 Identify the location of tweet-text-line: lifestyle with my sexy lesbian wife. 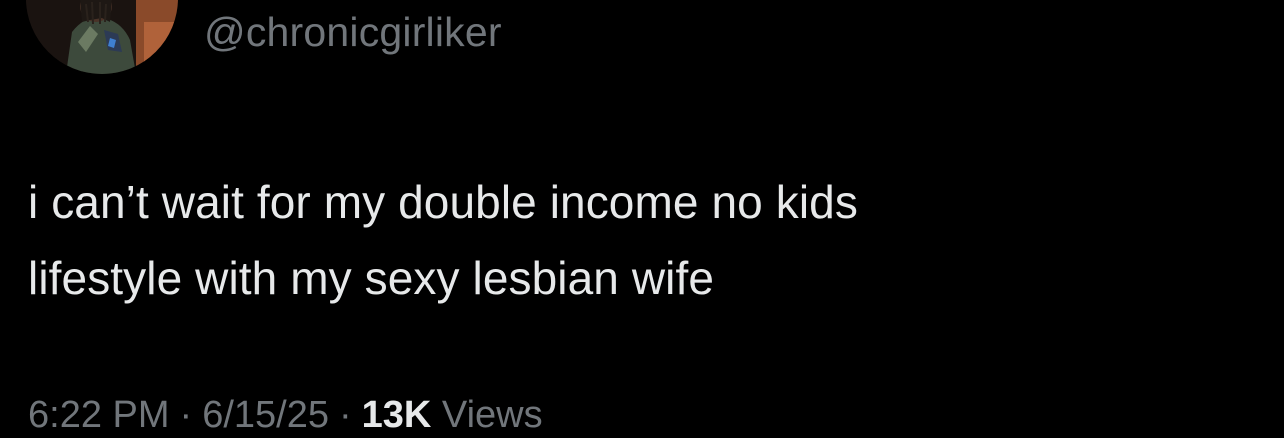
(371, 278).